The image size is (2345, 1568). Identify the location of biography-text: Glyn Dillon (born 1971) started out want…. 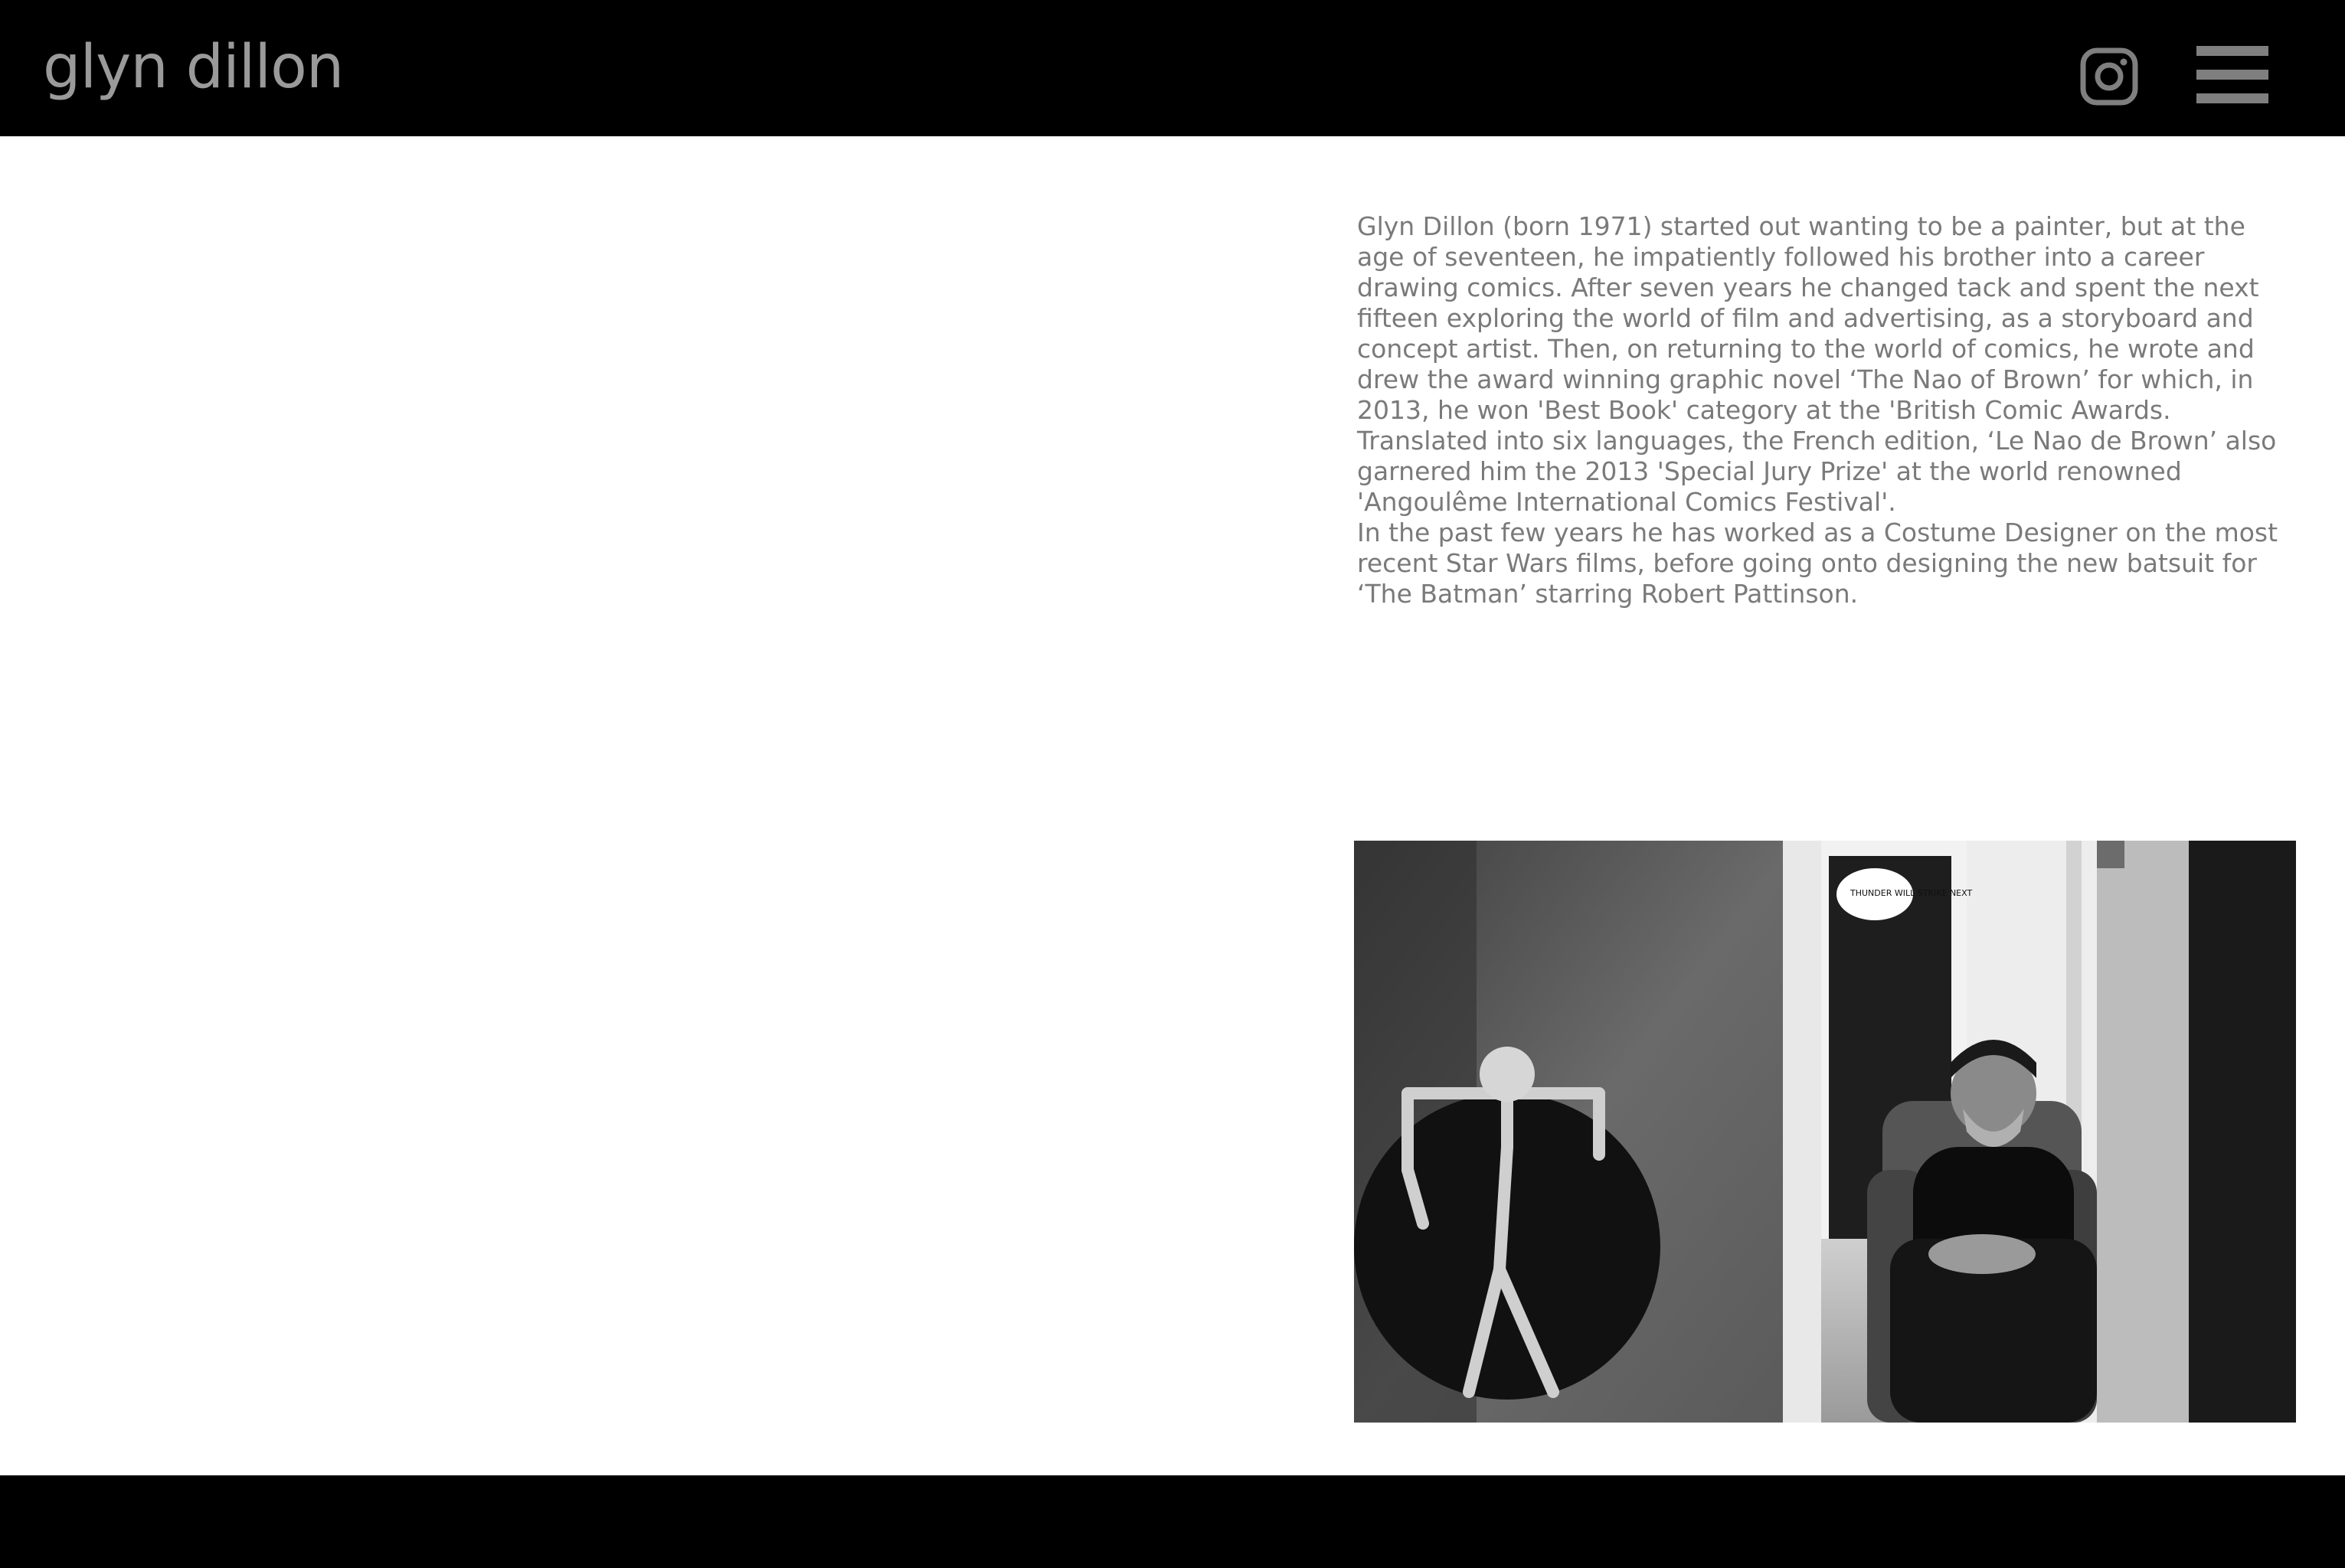
(1825, 410).